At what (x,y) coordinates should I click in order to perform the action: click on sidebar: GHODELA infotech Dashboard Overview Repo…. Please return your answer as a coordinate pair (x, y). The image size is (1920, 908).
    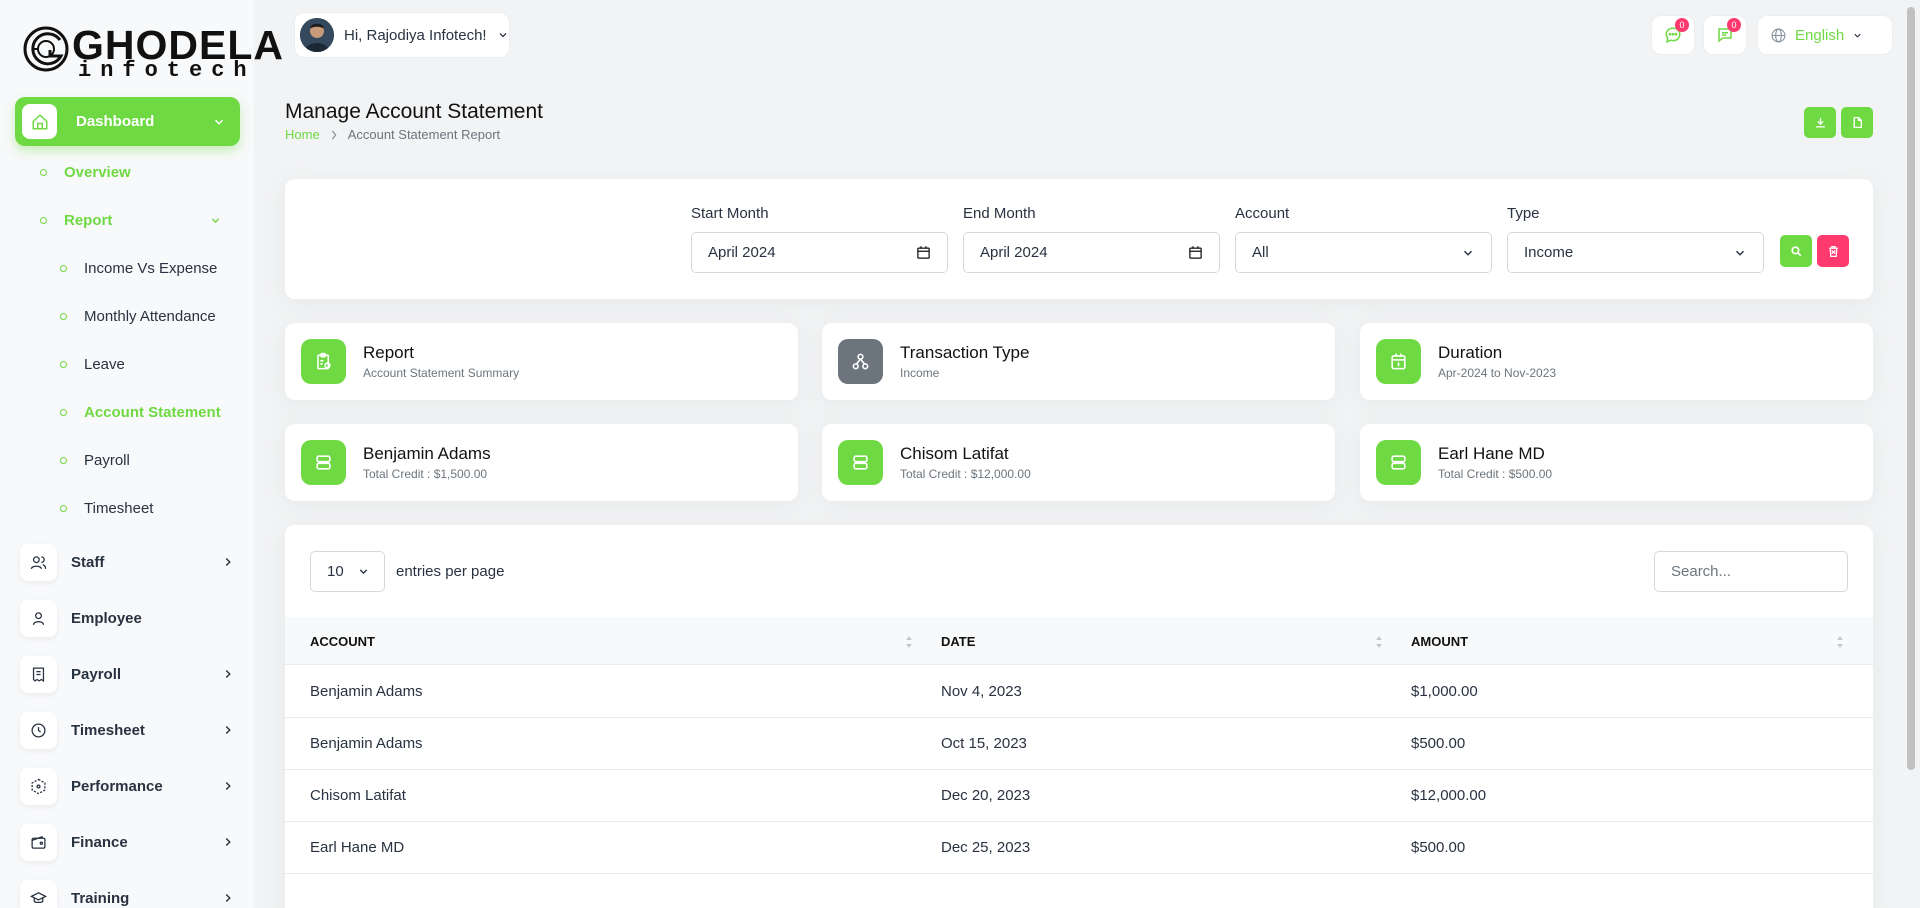
    Looking at the image, I should click on (141, 454).